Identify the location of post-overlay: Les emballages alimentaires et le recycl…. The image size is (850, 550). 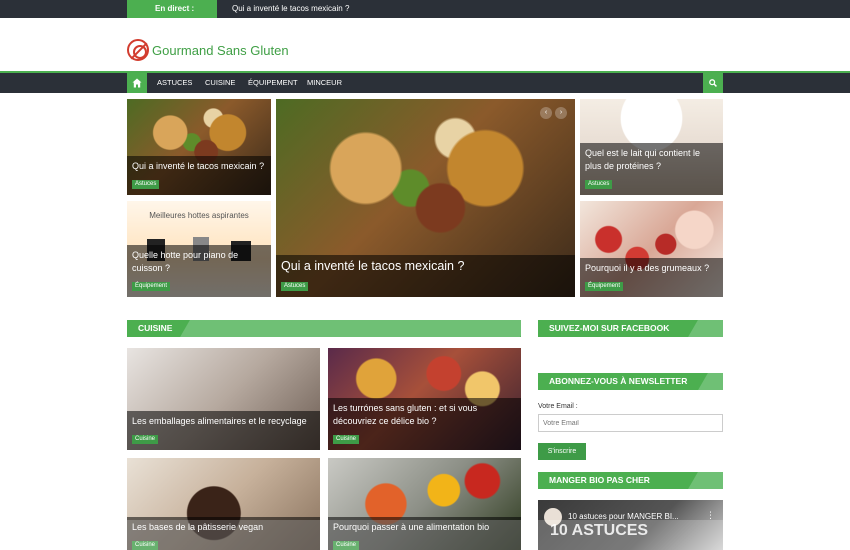
(223, 430).